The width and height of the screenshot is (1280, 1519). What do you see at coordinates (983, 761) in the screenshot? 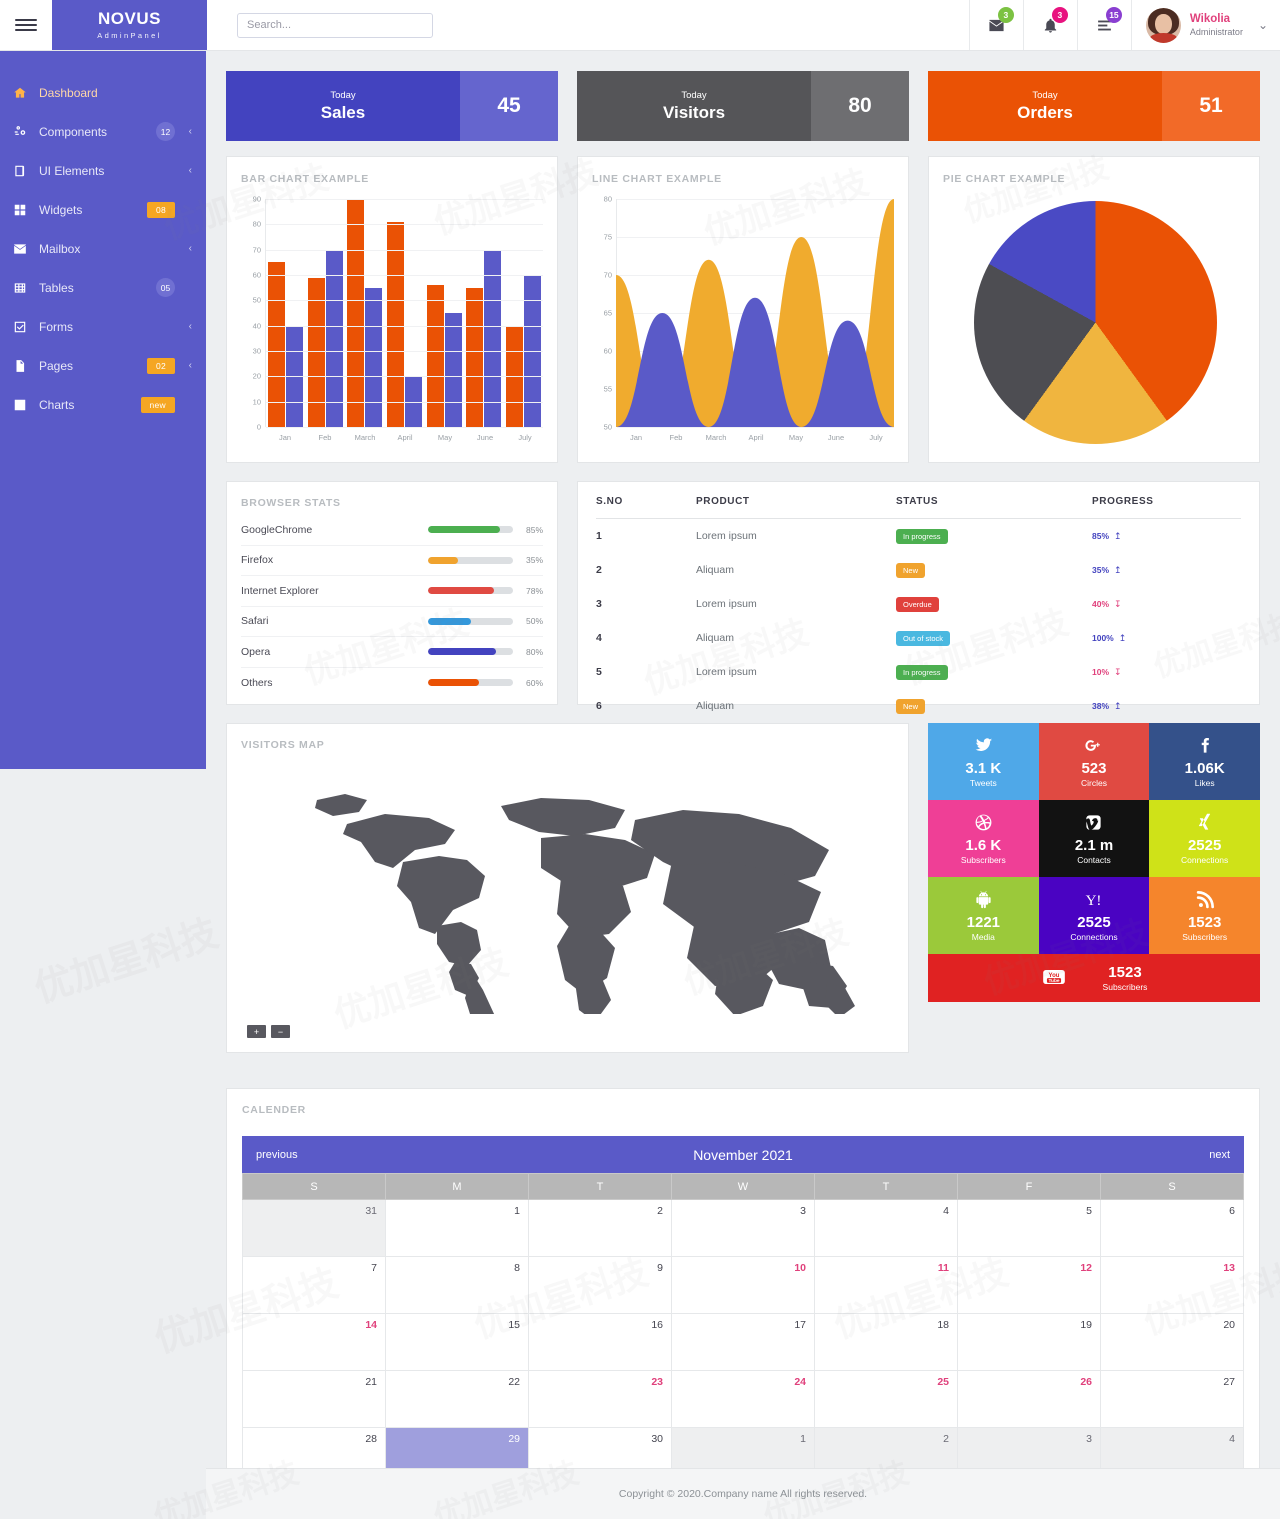
I see `social-tile-twitter: 3.1 K Tweets` at bounding box center [983, 761].